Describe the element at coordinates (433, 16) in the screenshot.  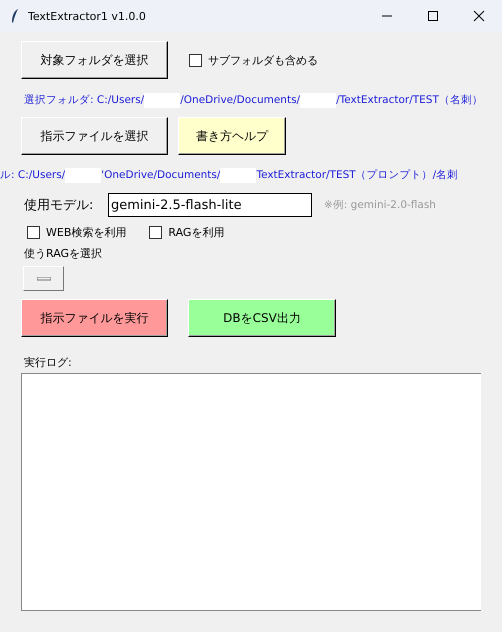
I see `maximize-icon` at that location.